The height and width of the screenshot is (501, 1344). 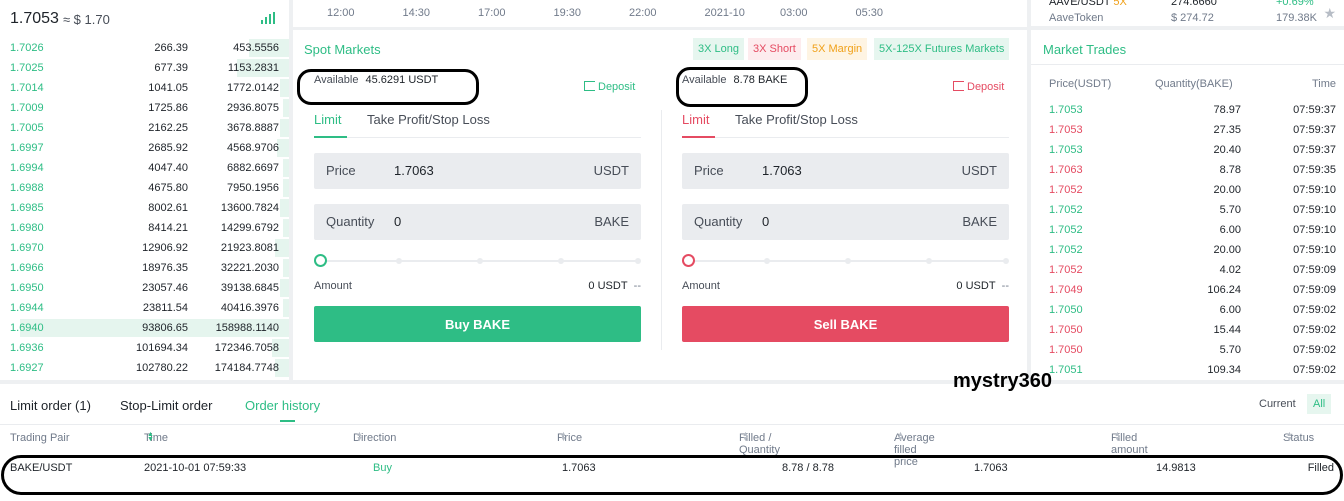 I want to click on ob-total: 14299.6792, so click(x=249, y=228).